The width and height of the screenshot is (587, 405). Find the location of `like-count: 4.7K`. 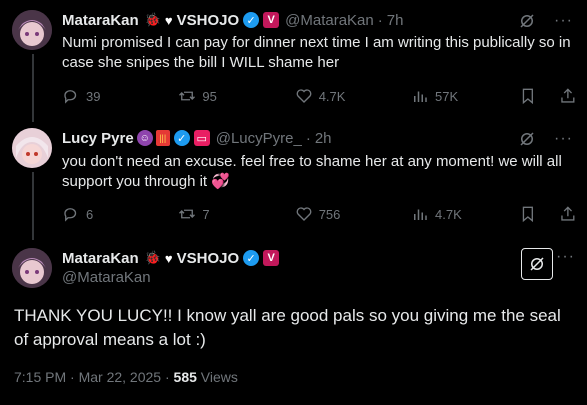

like-count: 4.7K is located at coordinates (332, 96).